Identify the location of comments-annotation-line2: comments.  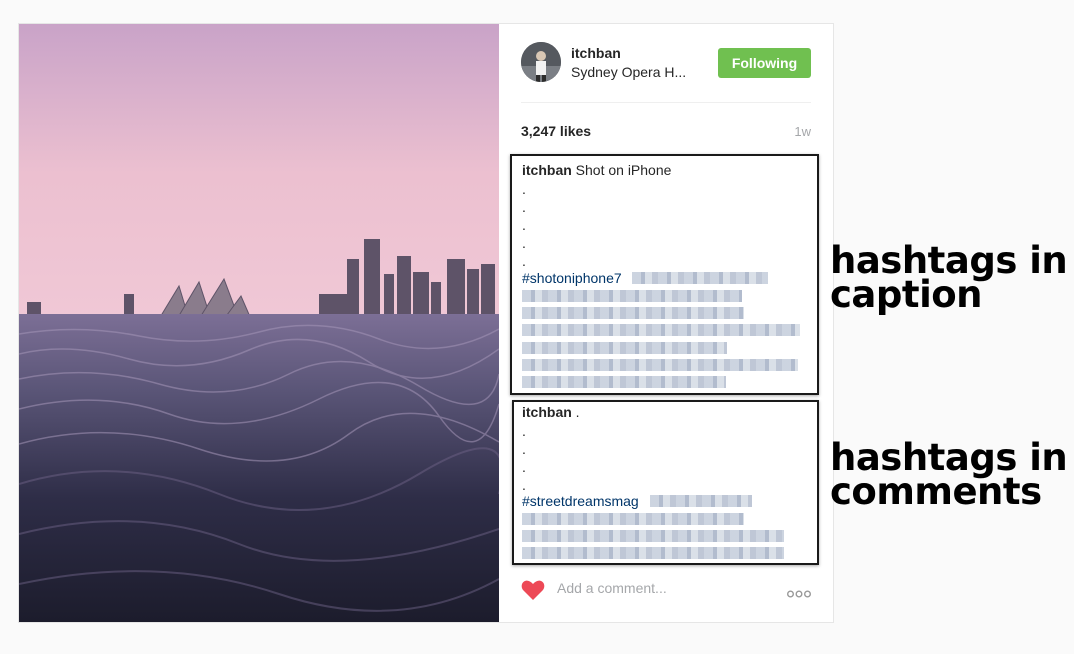
(936, 491).